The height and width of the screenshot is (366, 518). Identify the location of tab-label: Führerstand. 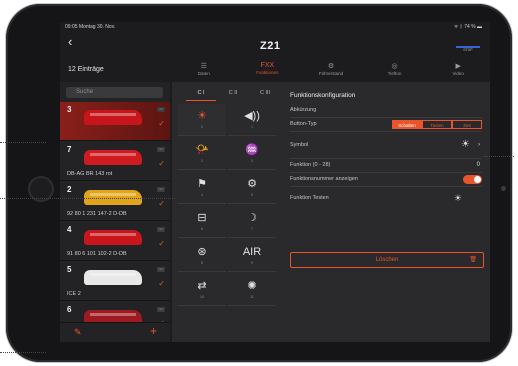
(331, 73).